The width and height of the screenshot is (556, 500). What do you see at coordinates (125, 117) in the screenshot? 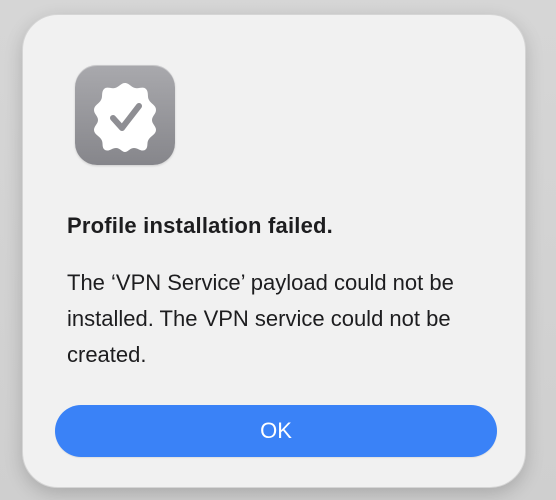
I see `verified-badge-checkmark-icon` at bounding box center [125, 117].